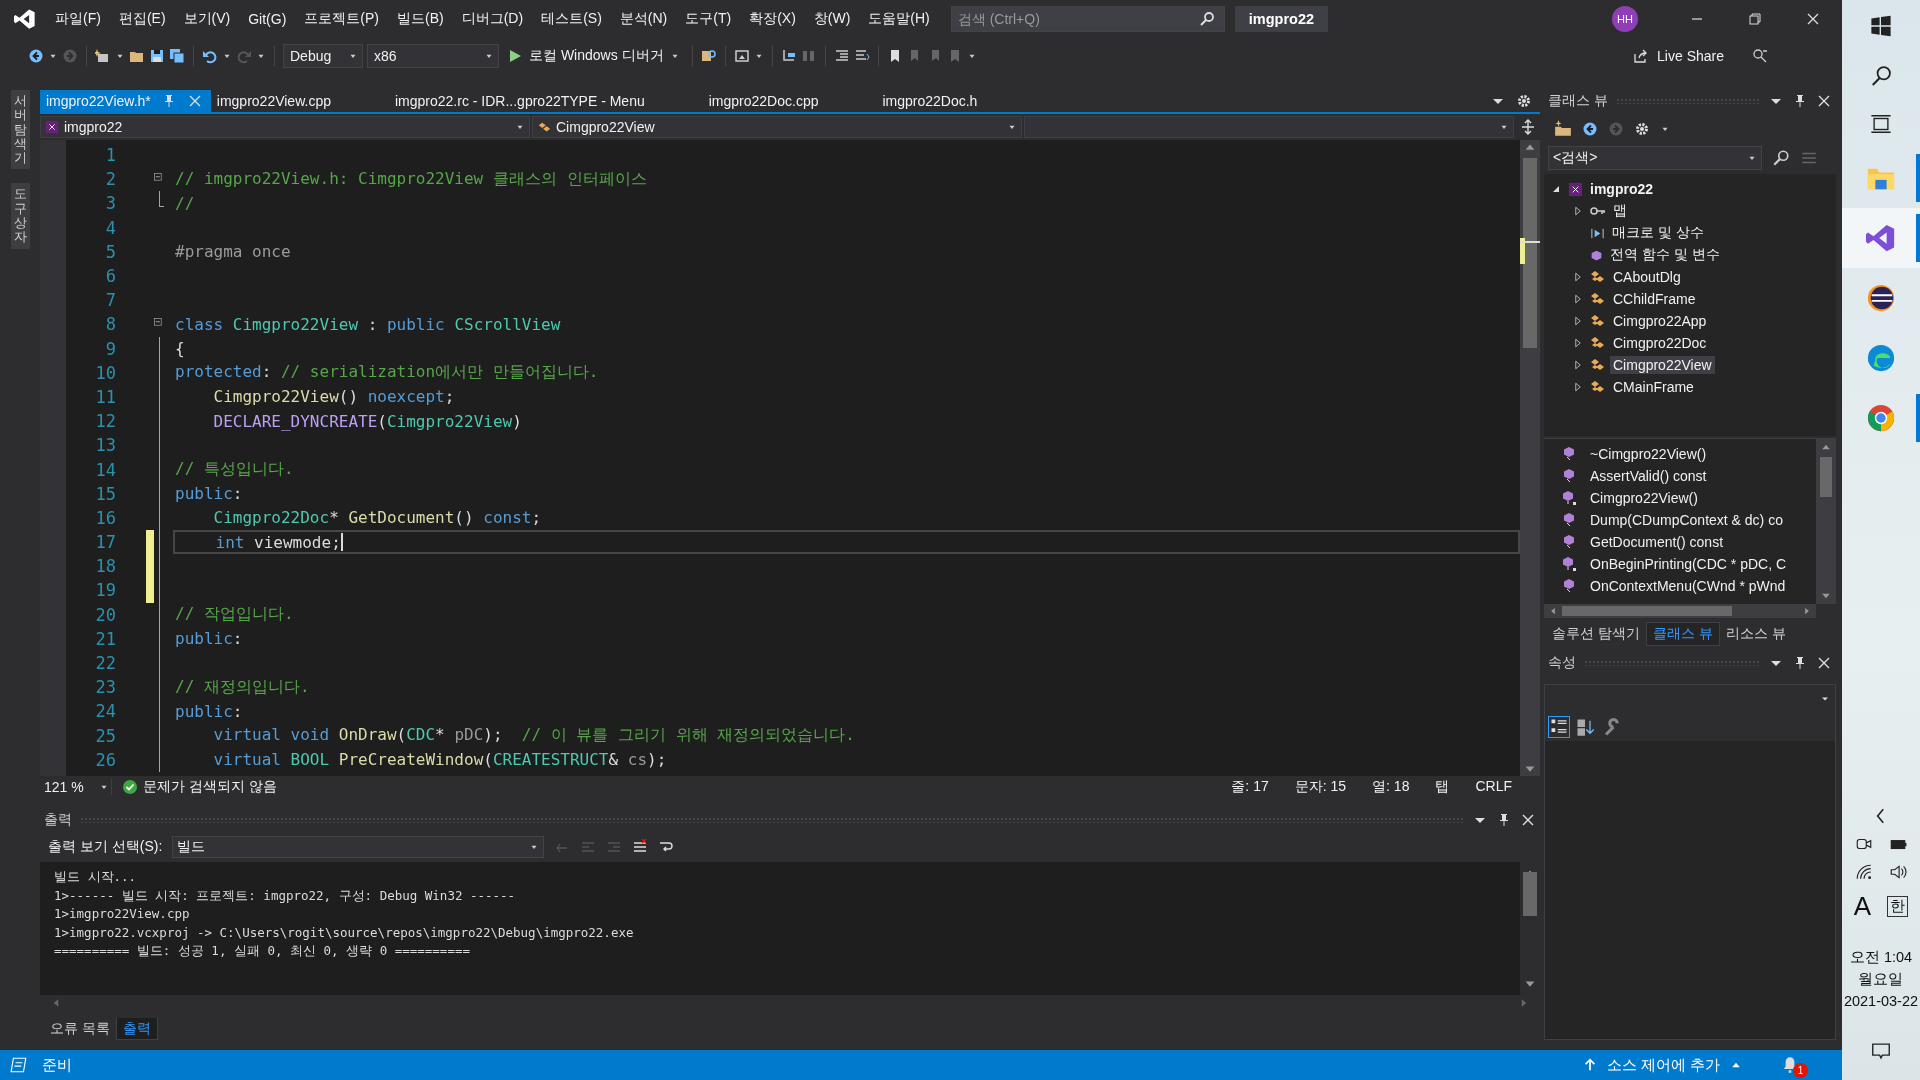 The image size is (1920, 1080). What do you see at coordinates (1563, 129) in the screenshot?
I see `new-folder-icon` at bounding box center [1563, 129].